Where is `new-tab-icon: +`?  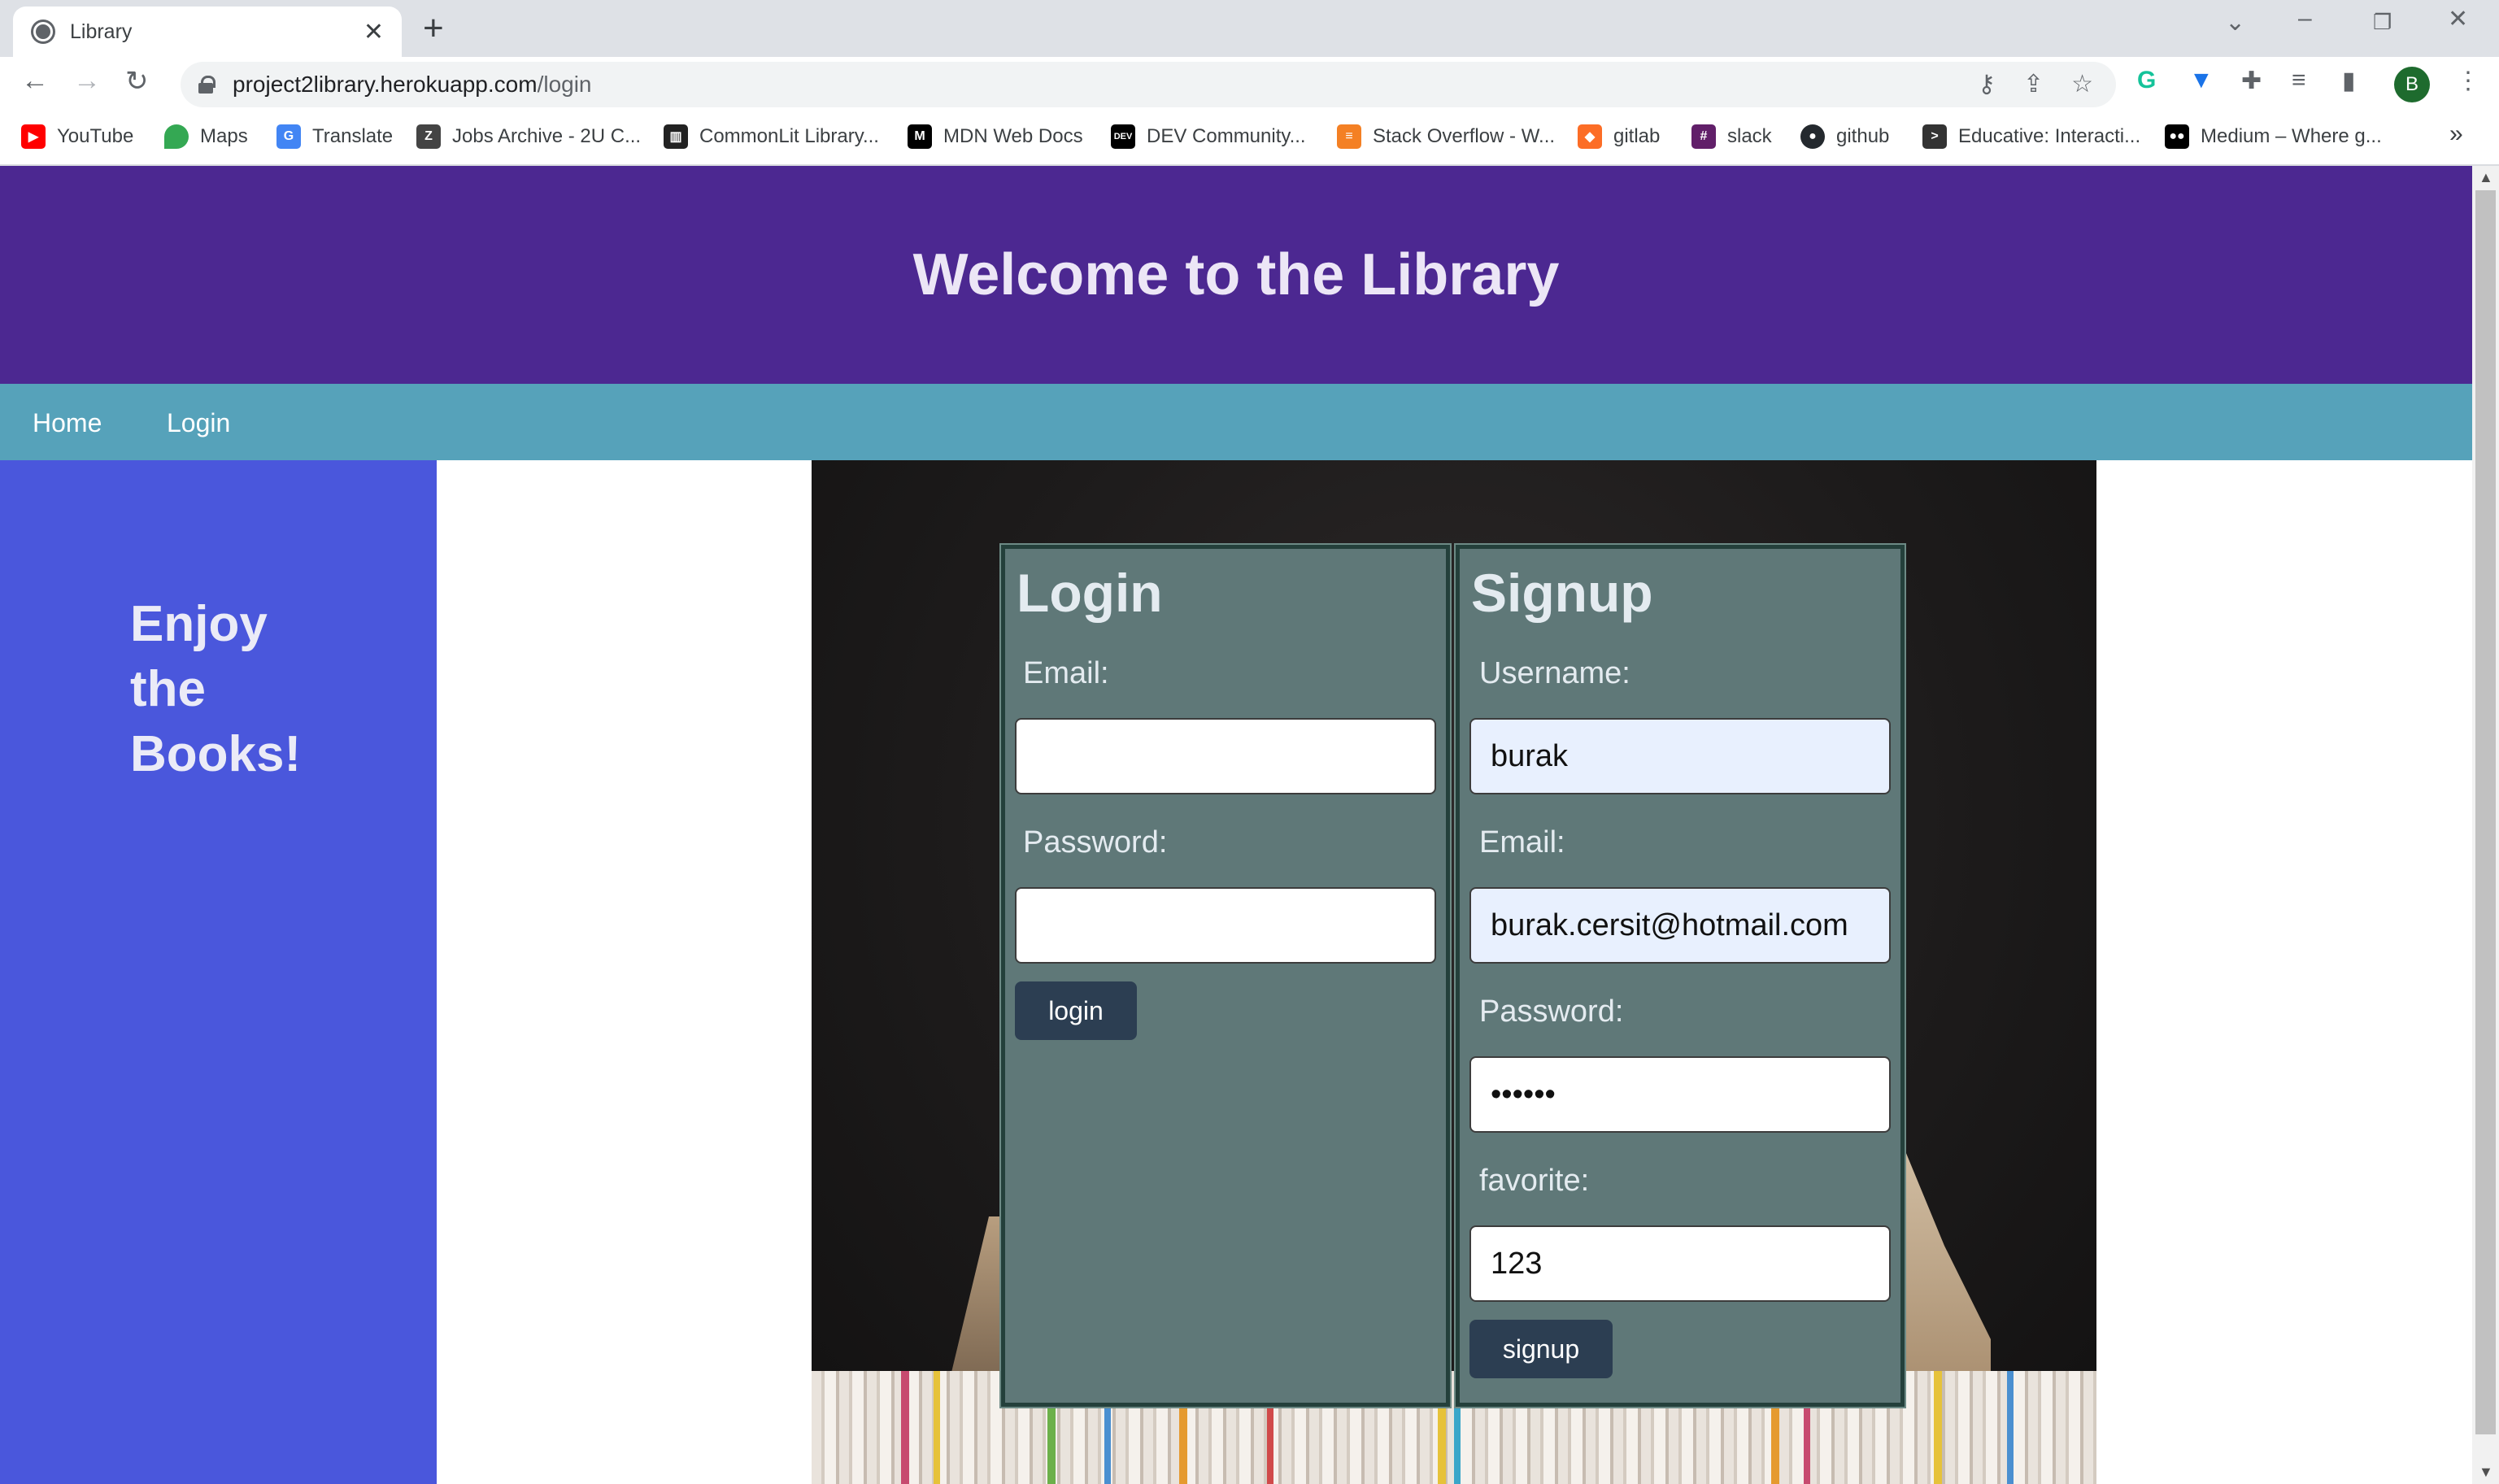
new-tab-icon: + is located at coordinates (433, 28).